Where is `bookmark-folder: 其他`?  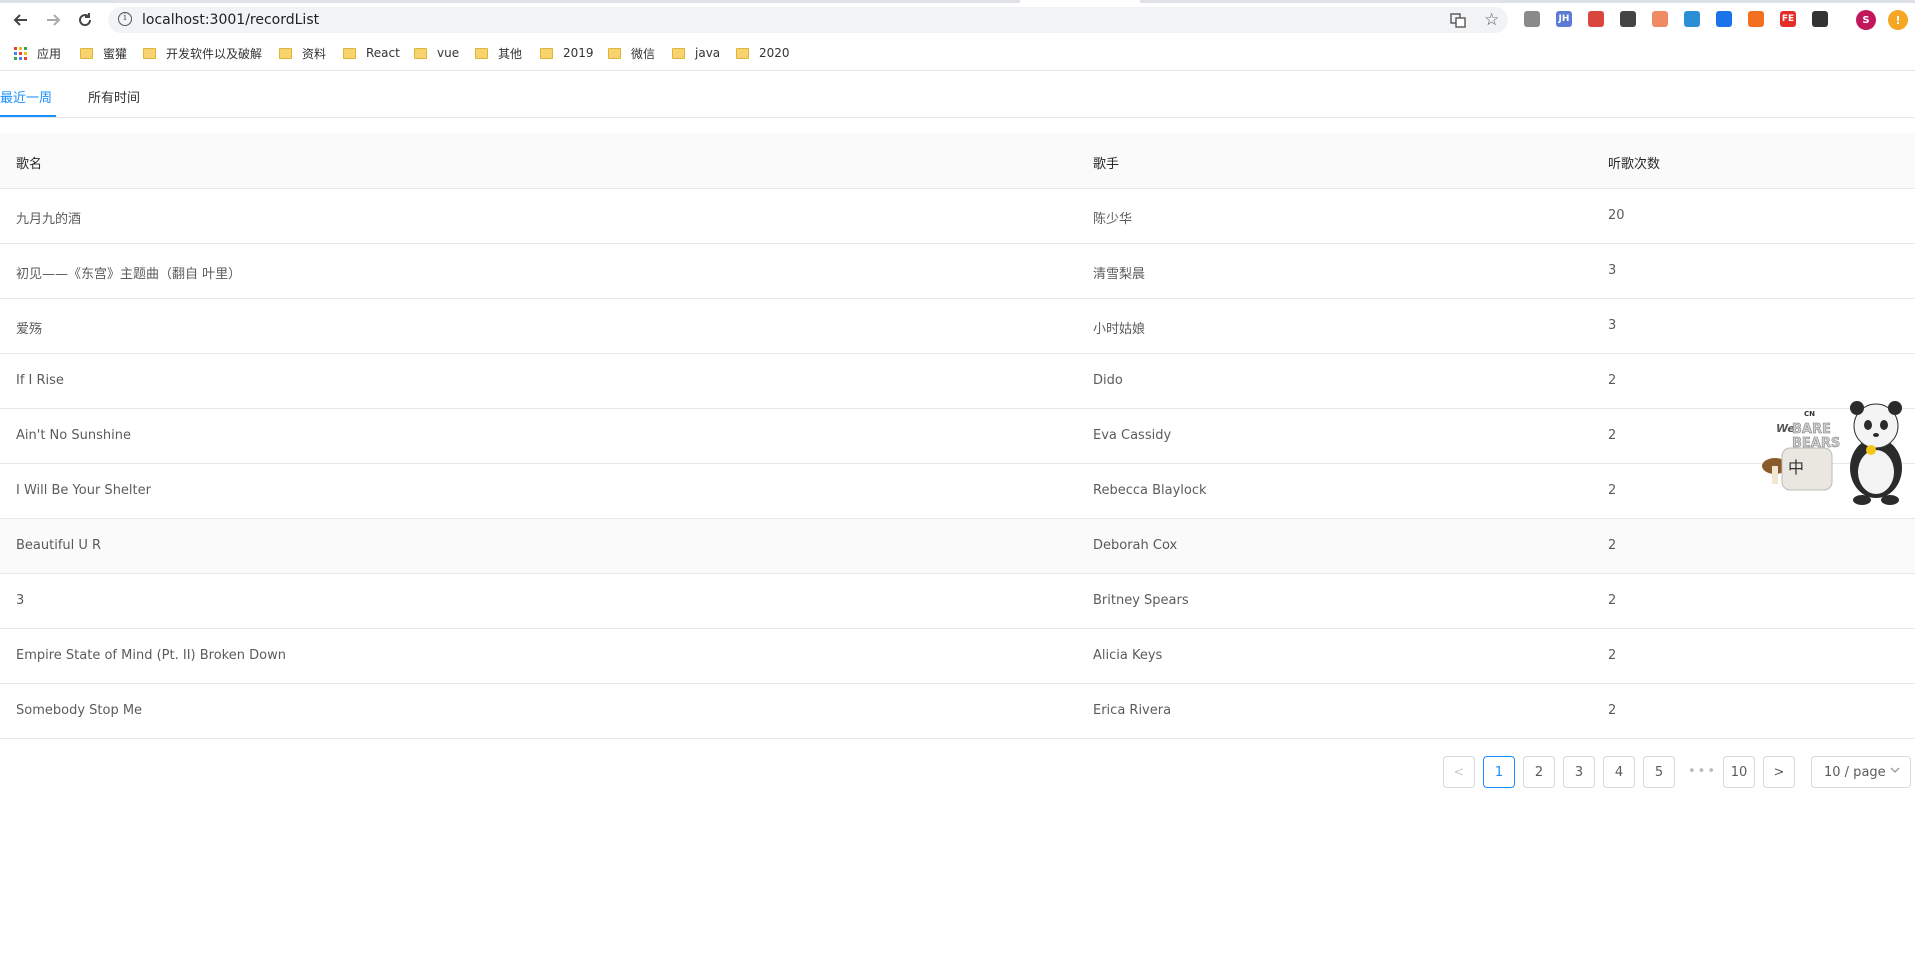 bookmark-folder: 其他 is located at coordinates (498, 53).